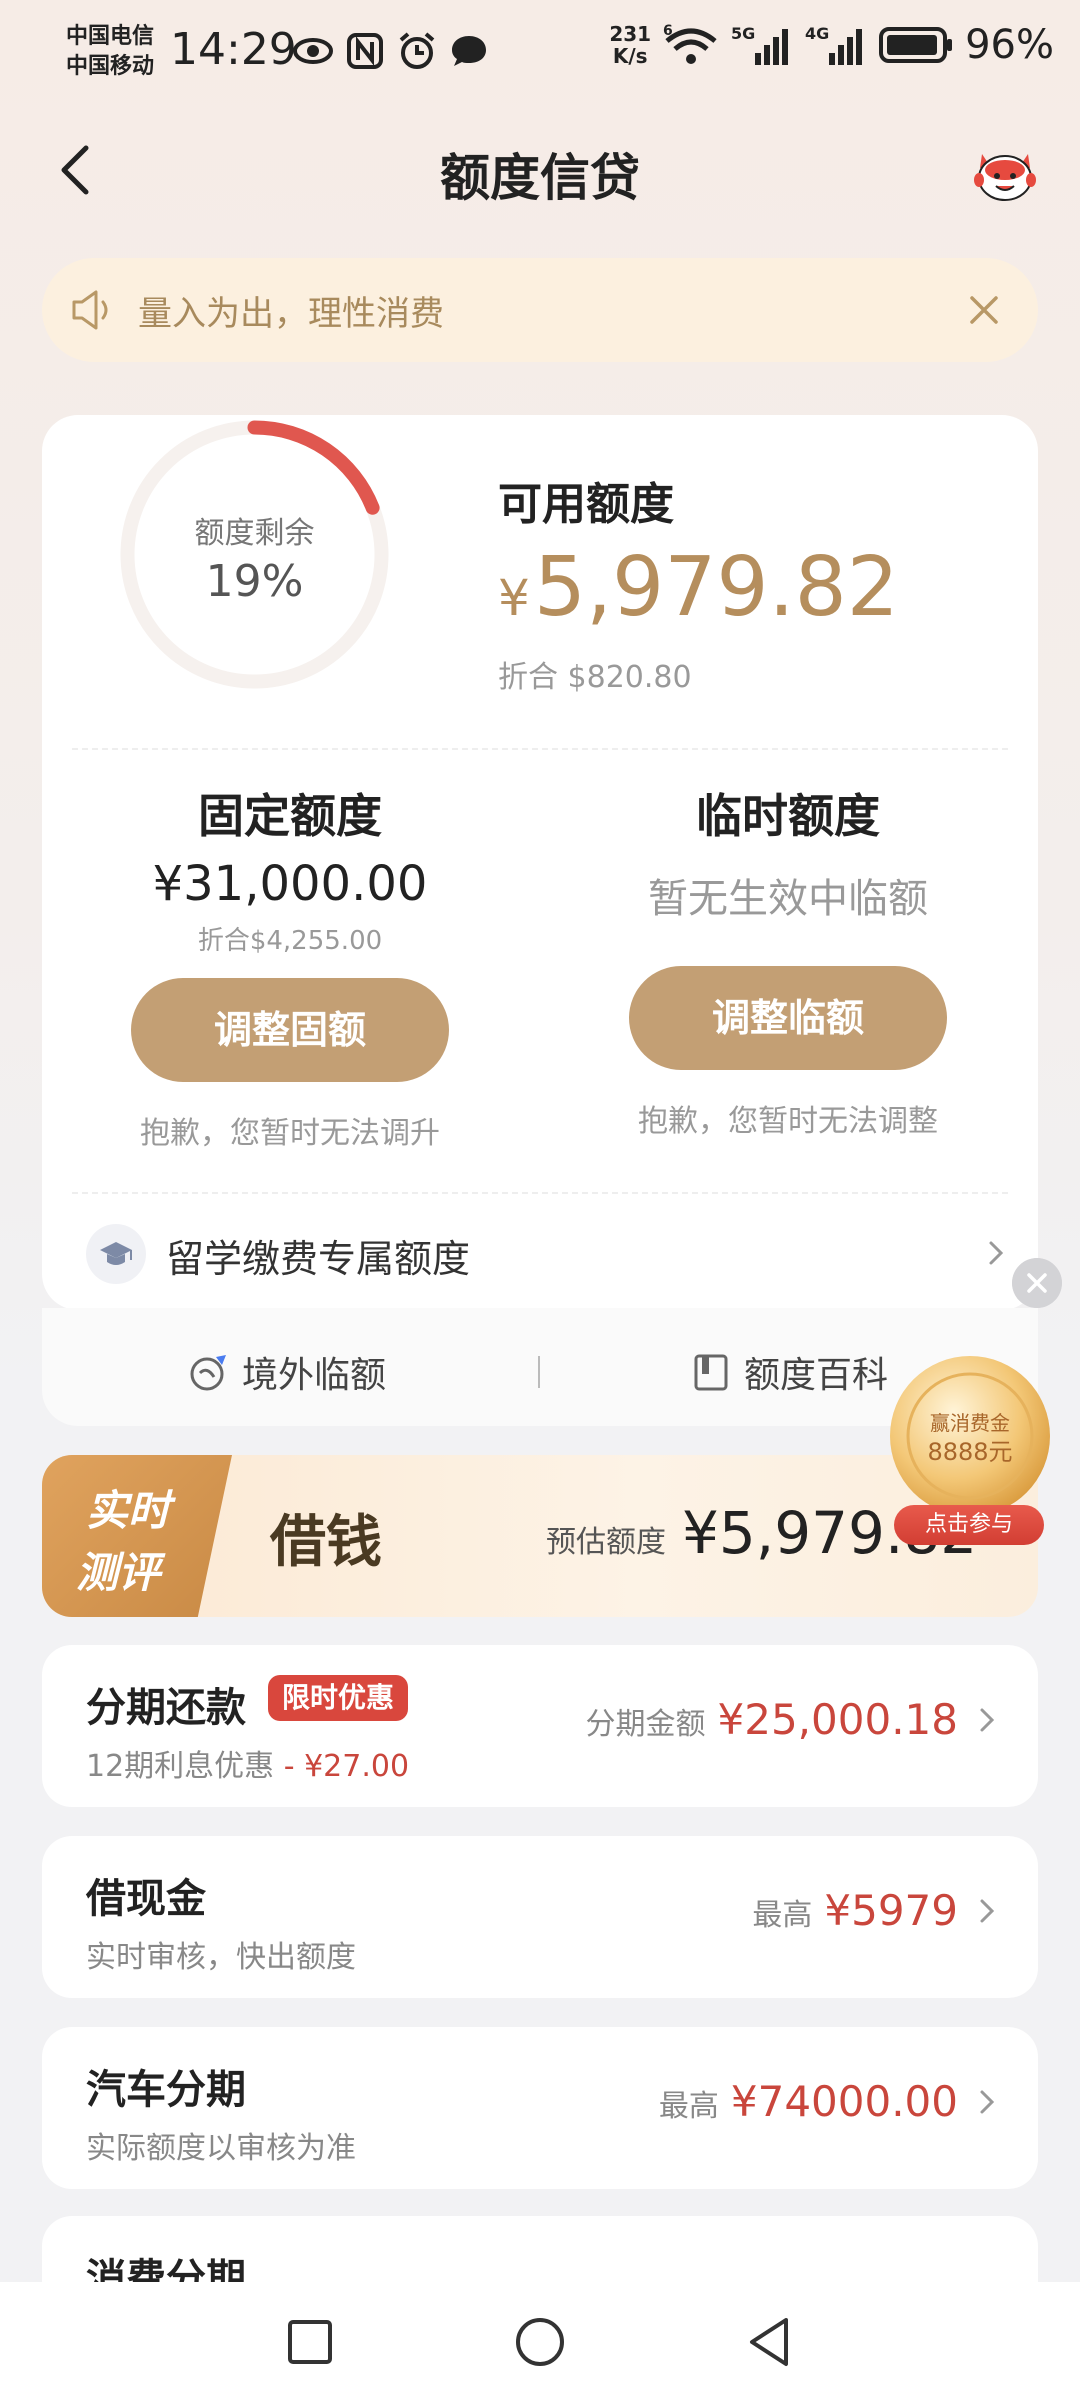 The image size is (1080, 2400). I want to click on adjust-fixed-button: 调整固额, so click(290, 1030).